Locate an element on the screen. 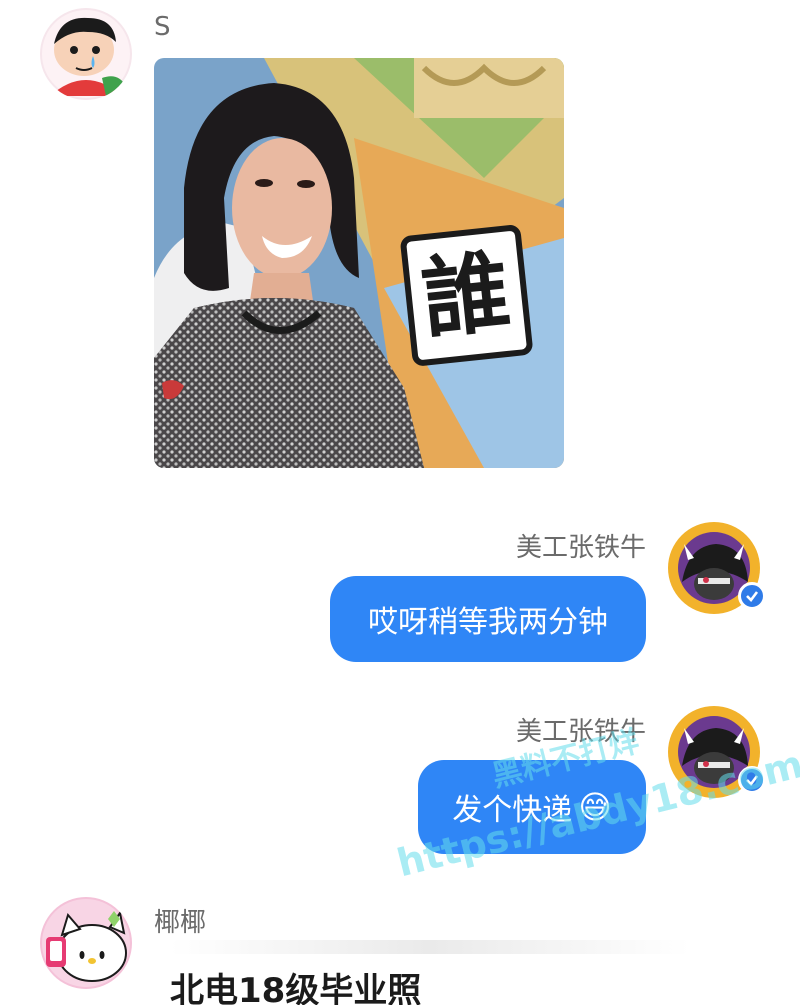 This screenshot has width=800, height=1005. avatar-s is located at coordinates (86, 54).